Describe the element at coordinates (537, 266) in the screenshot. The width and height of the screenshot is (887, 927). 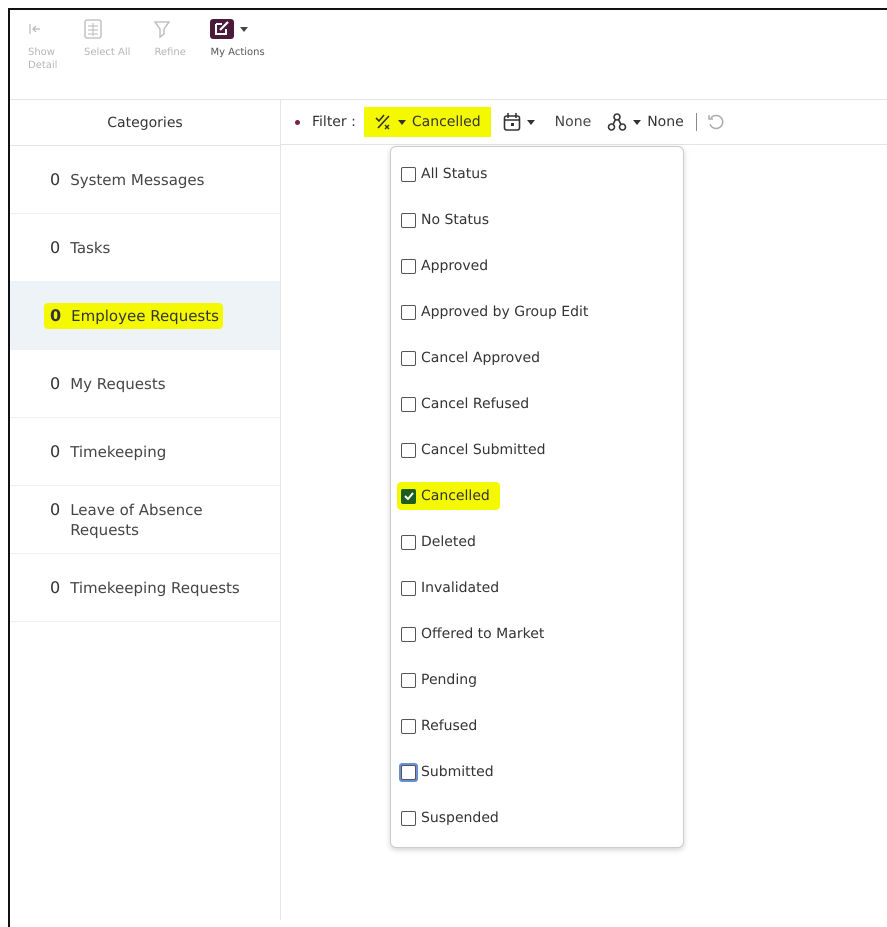
I see `status-option: Approved` at that location.